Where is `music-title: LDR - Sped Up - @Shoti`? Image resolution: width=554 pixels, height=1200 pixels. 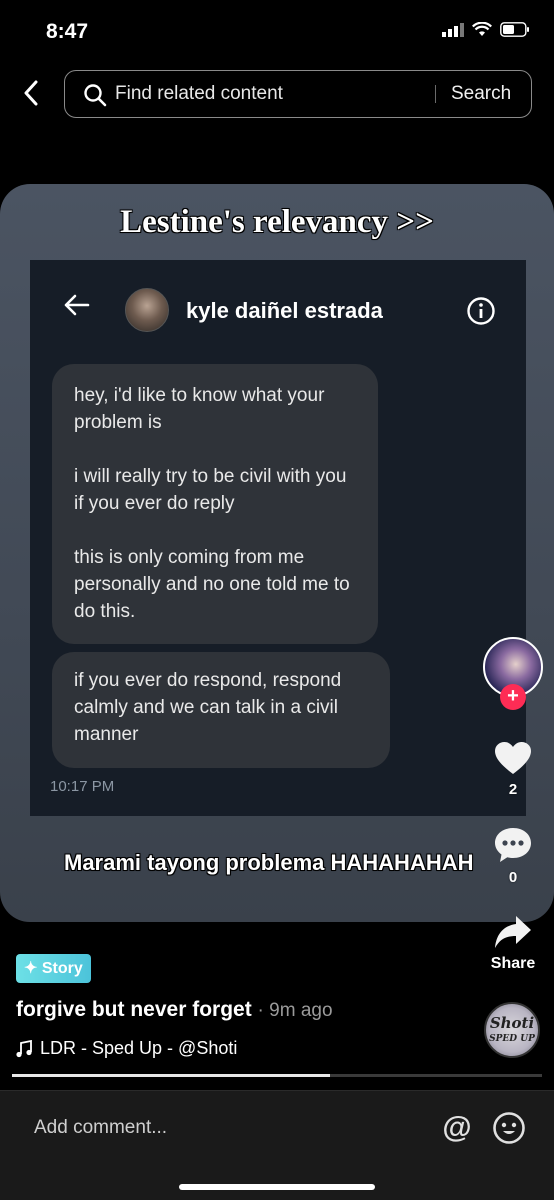
music-title: LDR - Sped Up - @Shoti is located at coordinates (139, 1048).